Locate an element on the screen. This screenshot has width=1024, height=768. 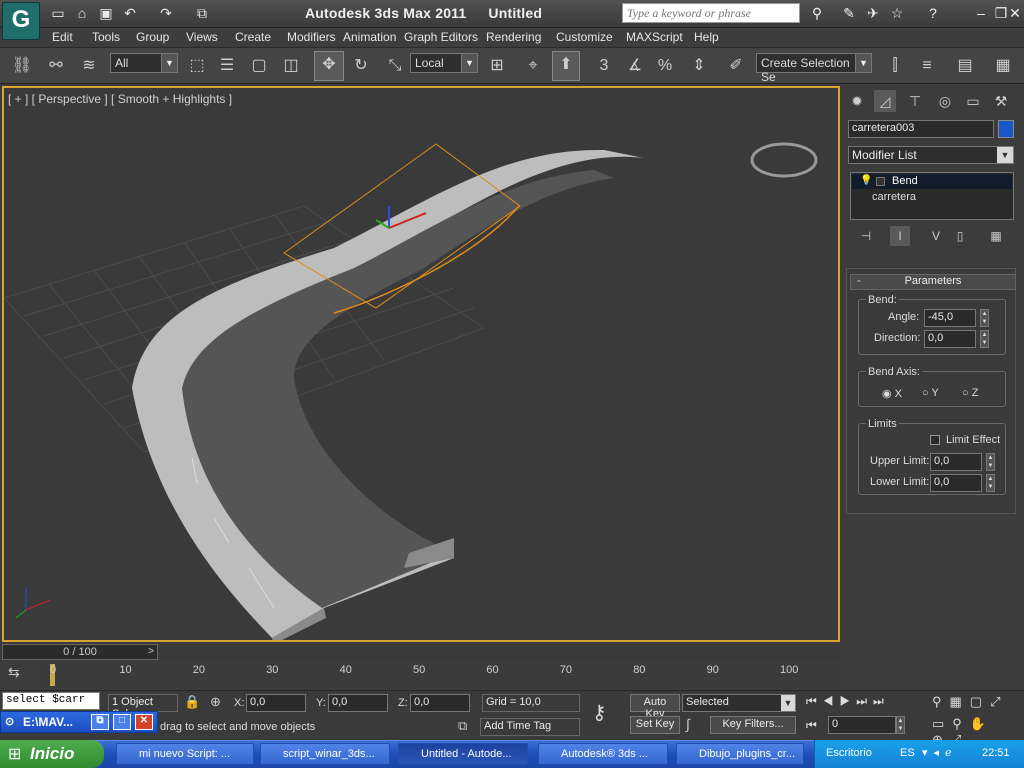
y-coord-field: 0,0 is located at coordinates (358, 703).